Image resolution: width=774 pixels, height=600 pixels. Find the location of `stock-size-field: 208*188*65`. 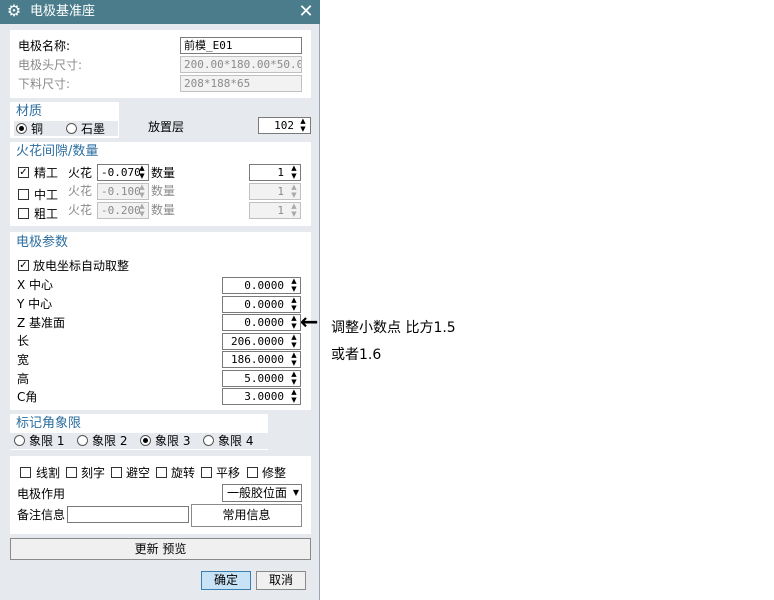

stock-size-field: 208*188*65 is located at coordinates (241, 83).